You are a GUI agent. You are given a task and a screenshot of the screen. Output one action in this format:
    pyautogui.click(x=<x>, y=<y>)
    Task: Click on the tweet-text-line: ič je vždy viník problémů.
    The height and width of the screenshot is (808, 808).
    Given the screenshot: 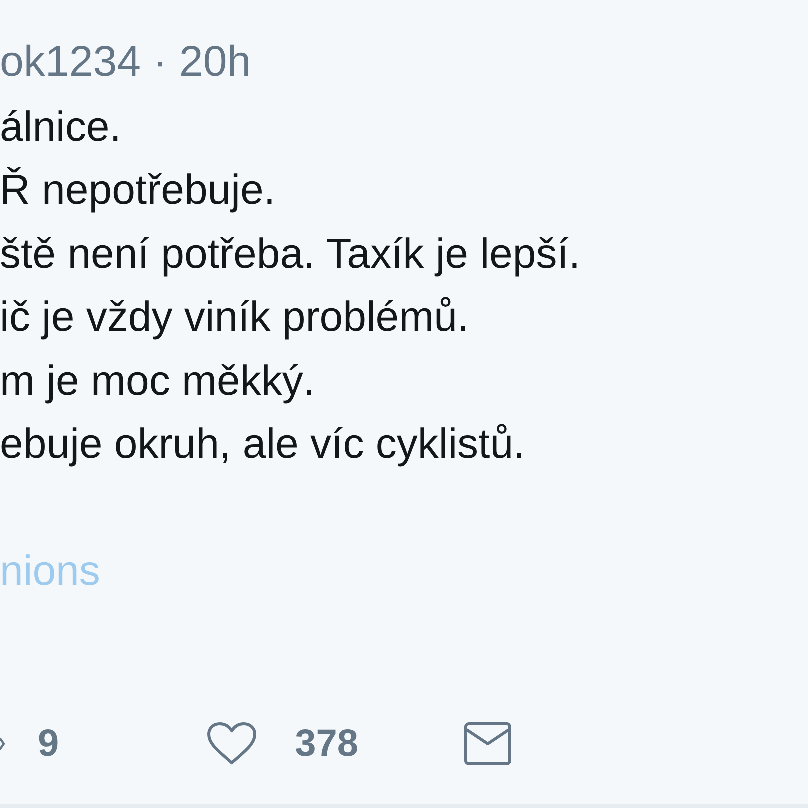 What is the action you would take?
    pyautogui.click(x=235, y=317)
    